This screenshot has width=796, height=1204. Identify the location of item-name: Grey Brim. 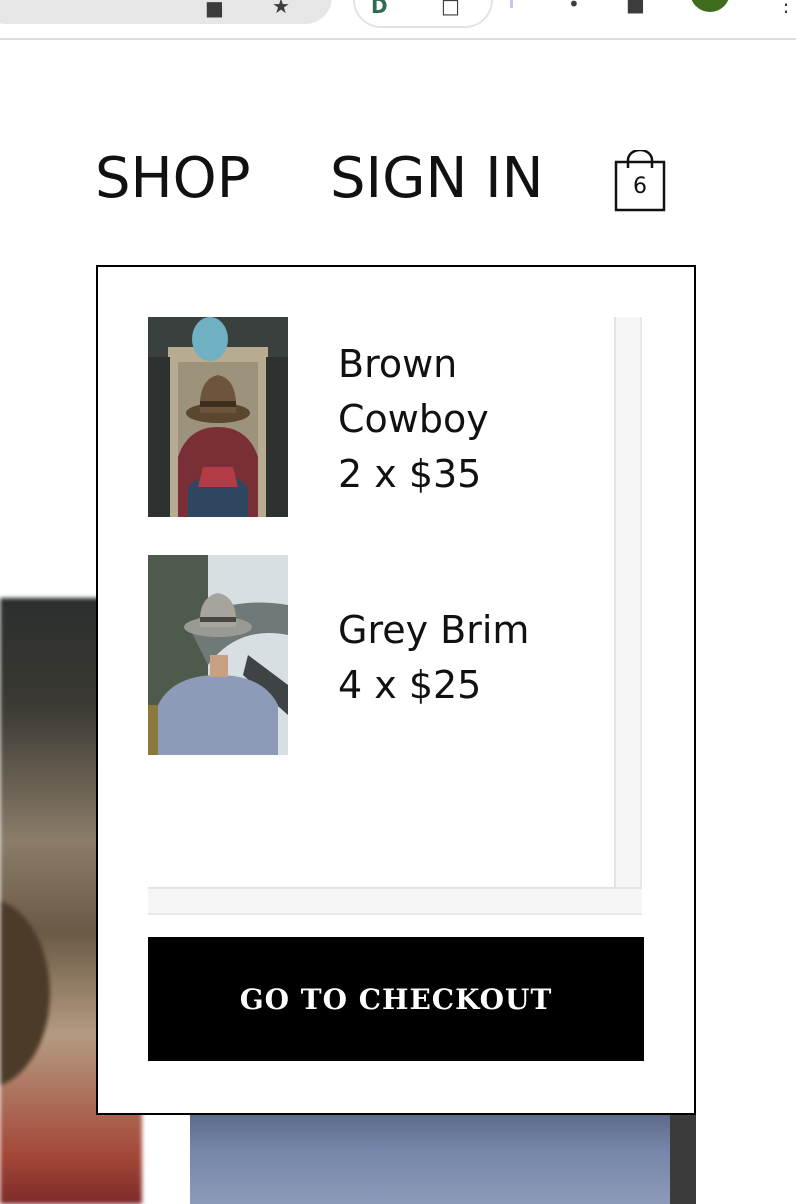
(434, 630).